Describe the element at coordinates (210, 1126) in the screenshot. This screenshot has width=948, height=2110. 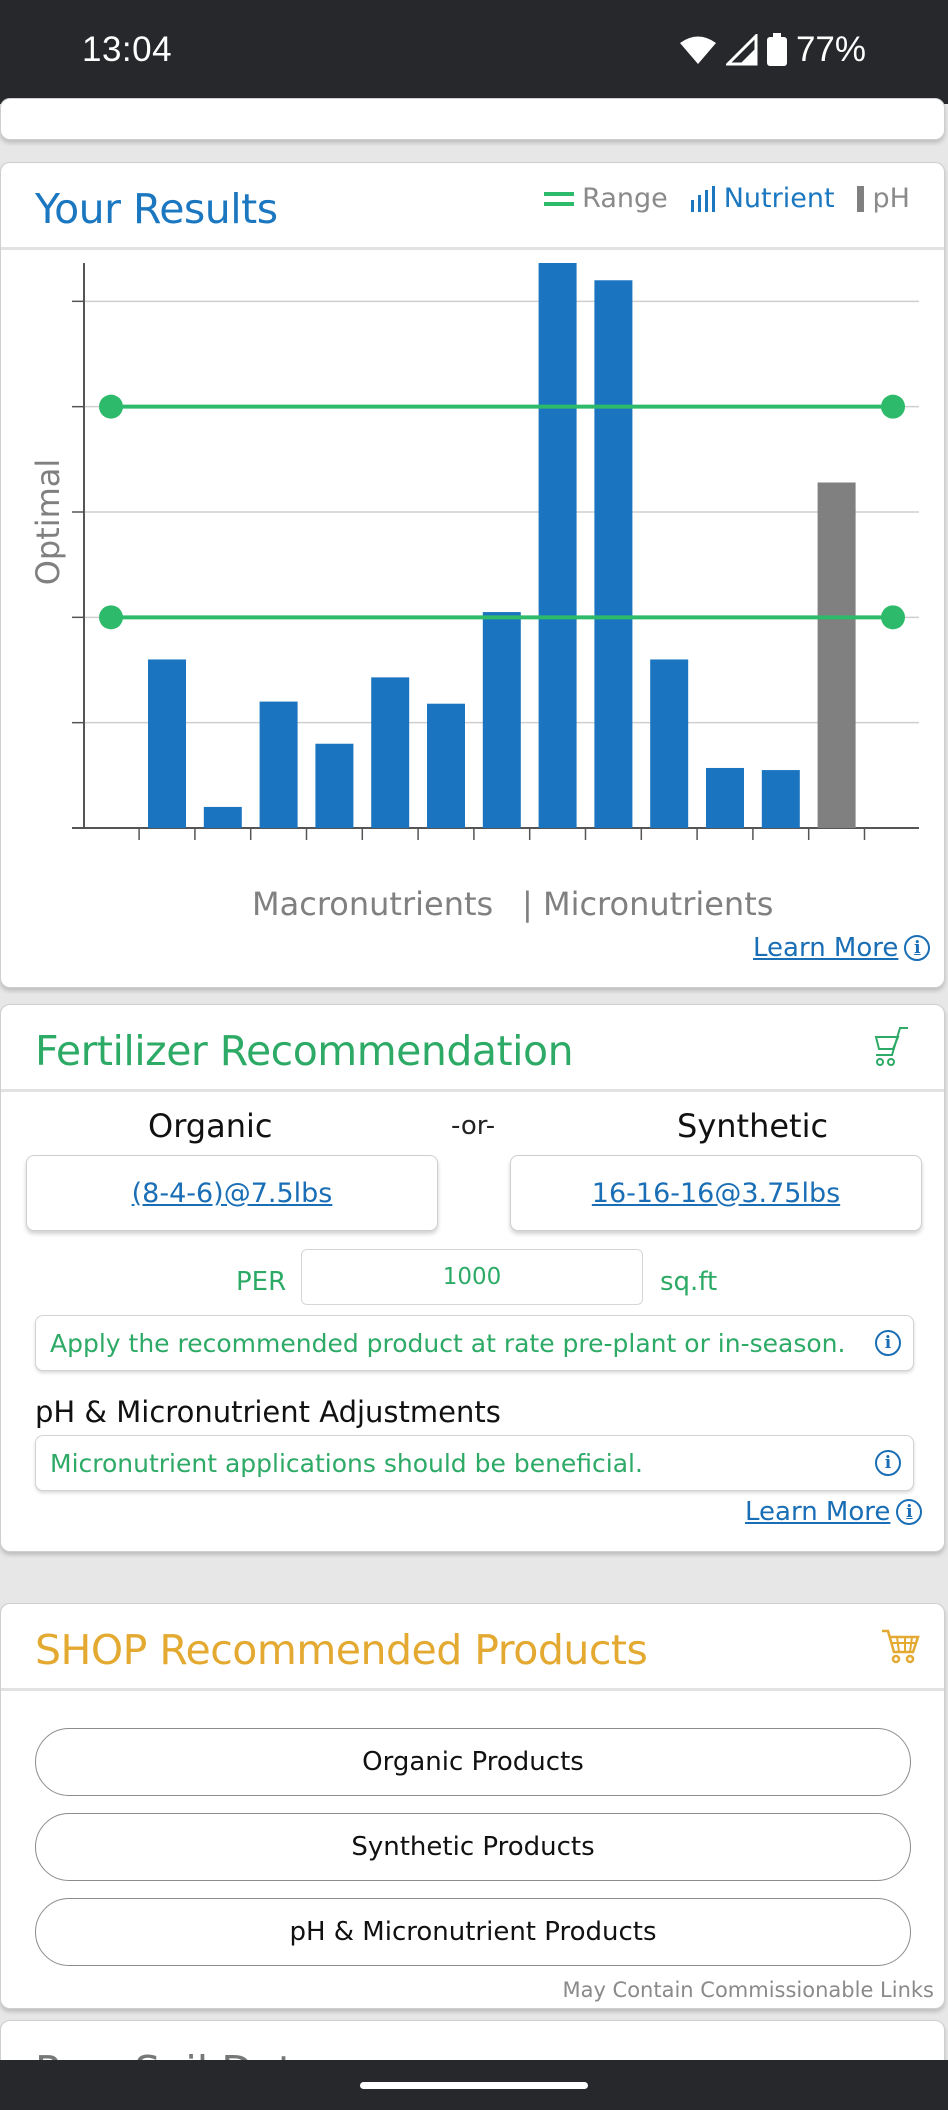
I see `organic-label: Organic` at that location.